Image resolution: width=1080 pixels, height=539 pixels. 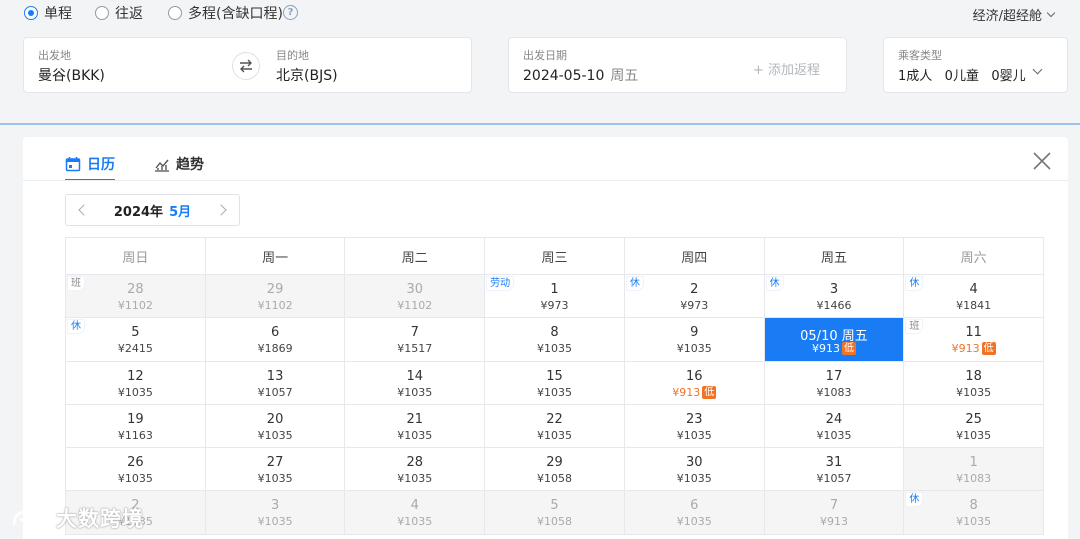 What do you see at coordinates (275, 426) in the screenshot?
I see `calendar-day: 20 ¥1035` at bounding box center [275, 426].